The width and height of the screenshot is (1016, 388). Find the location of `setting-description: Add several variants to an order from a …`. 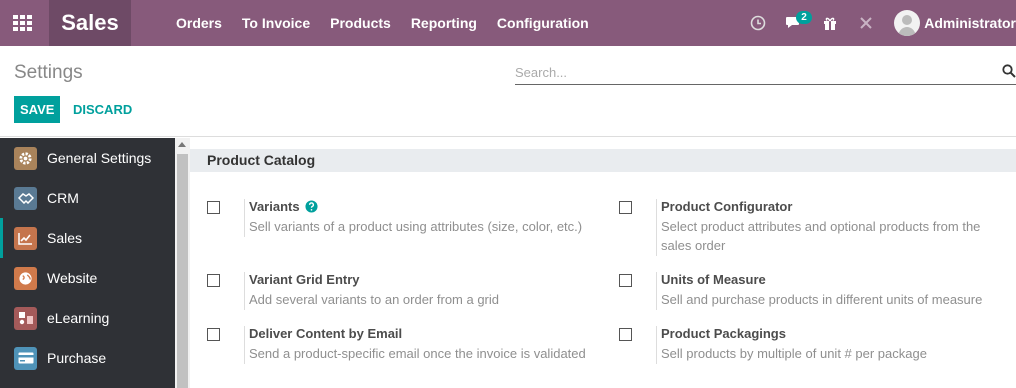

setting-description: Add several variants to an order from a … is located at coordinates (374, 299).